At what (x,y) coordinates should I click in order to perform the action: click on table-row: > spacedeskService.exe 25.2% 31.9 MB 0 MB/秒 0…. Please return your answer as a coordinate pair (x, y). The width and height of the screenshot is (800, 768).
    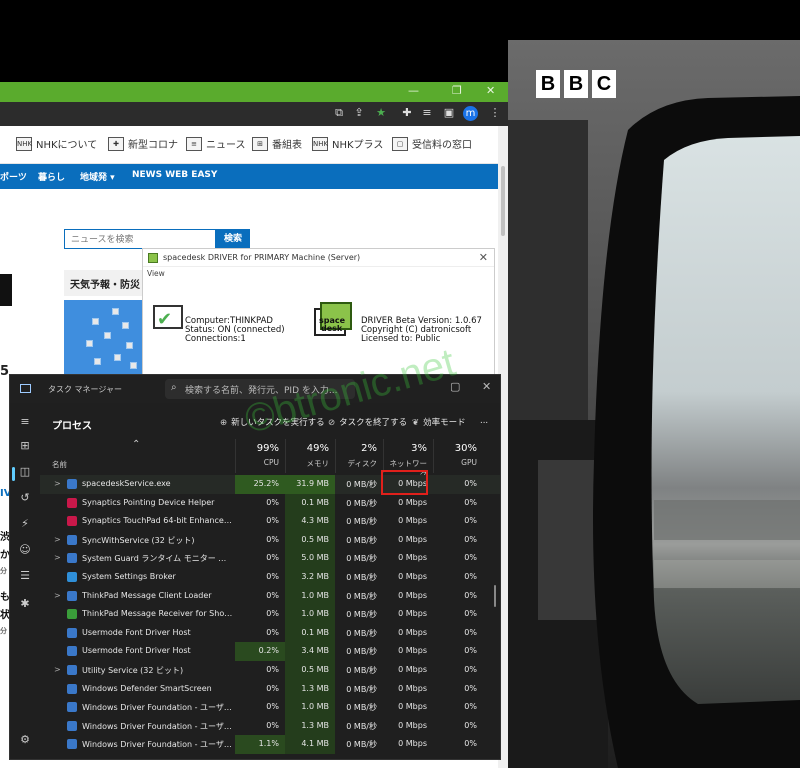
    Looking at the image, I should click on (270, 484).